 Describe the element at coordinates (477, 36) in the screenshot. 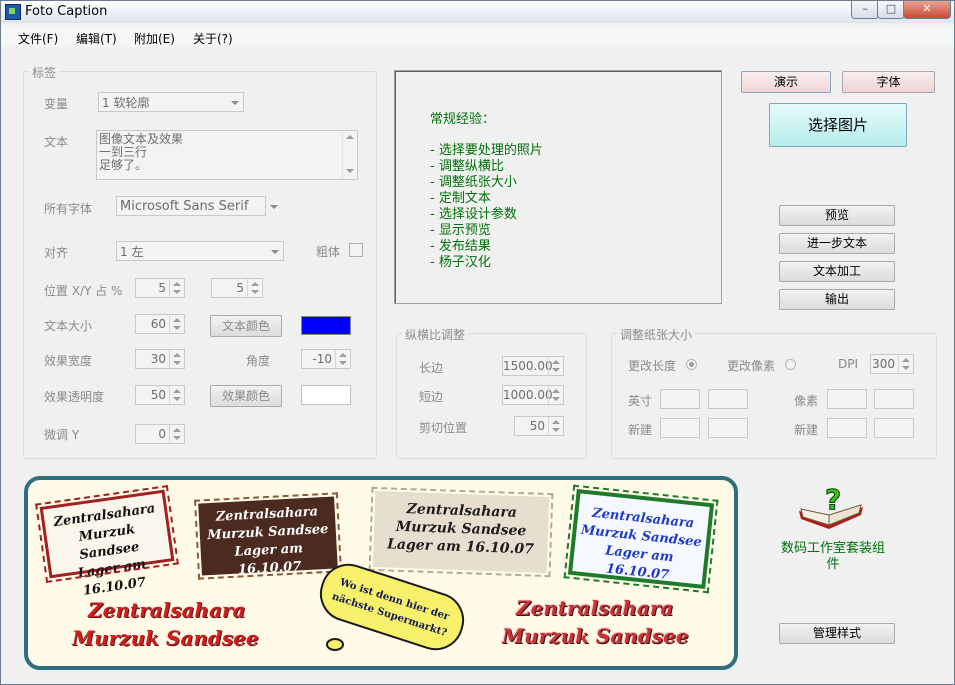

I see `menu-bar: 文件(F) 编辑(T) 附加(E) 关于(?)` at that location.